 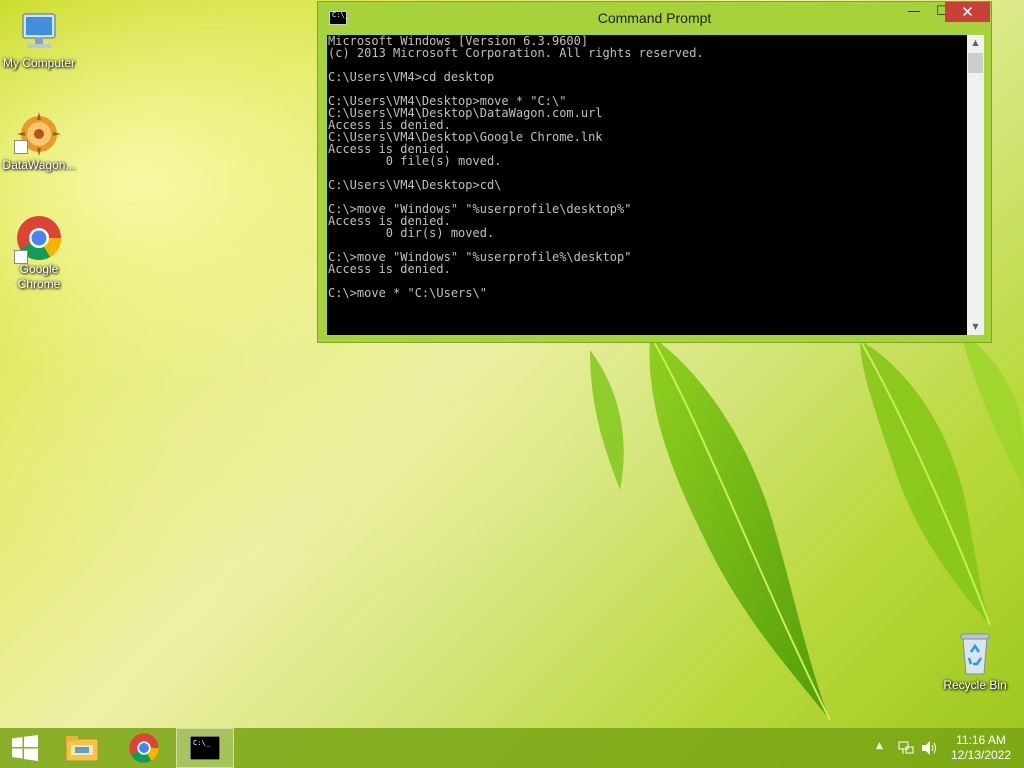 I want to click on show-hidden-icons-icon: ▲, so click(x=879, y=746).